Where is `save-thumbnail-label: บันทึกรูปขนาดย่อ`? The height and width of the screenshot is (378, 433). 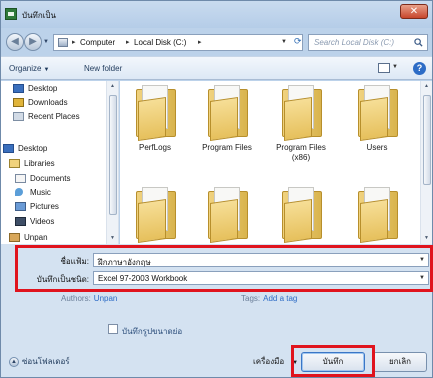 save-thumbnail-label: บันทึกรูปขนาดย่อ is located at coordinates (152, 331).